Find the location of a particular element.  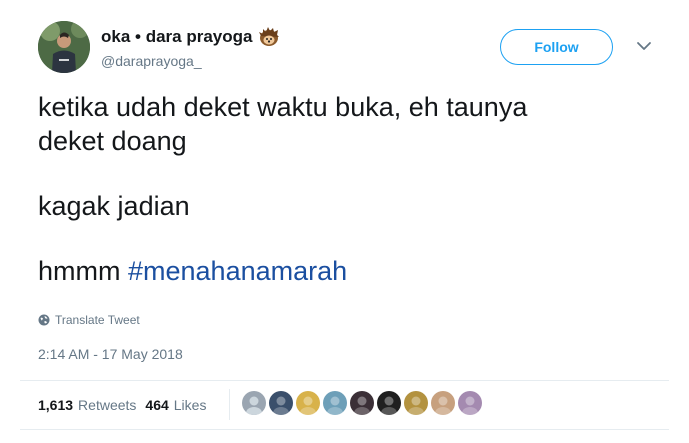

author-display-name: oka • dara prayoga is located at coordinates (176, 37).